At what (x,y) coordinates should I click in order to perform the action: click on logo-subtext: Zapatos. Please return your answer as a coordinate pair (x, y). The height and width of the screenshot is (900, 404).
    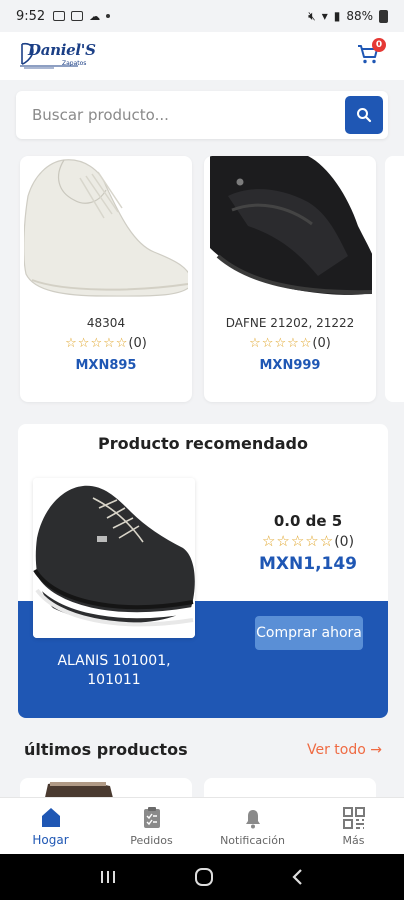
    Looking at the image, I should click on (74, 63).